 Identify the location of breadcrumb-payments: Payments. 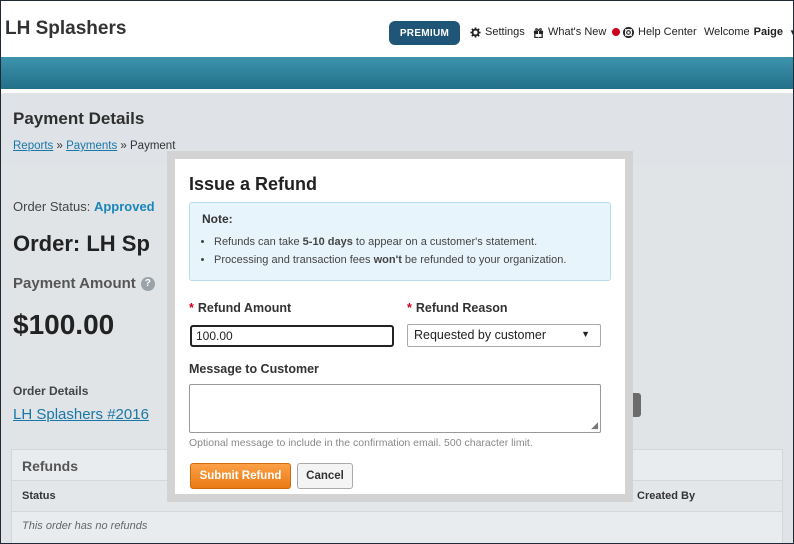
(91, 146).